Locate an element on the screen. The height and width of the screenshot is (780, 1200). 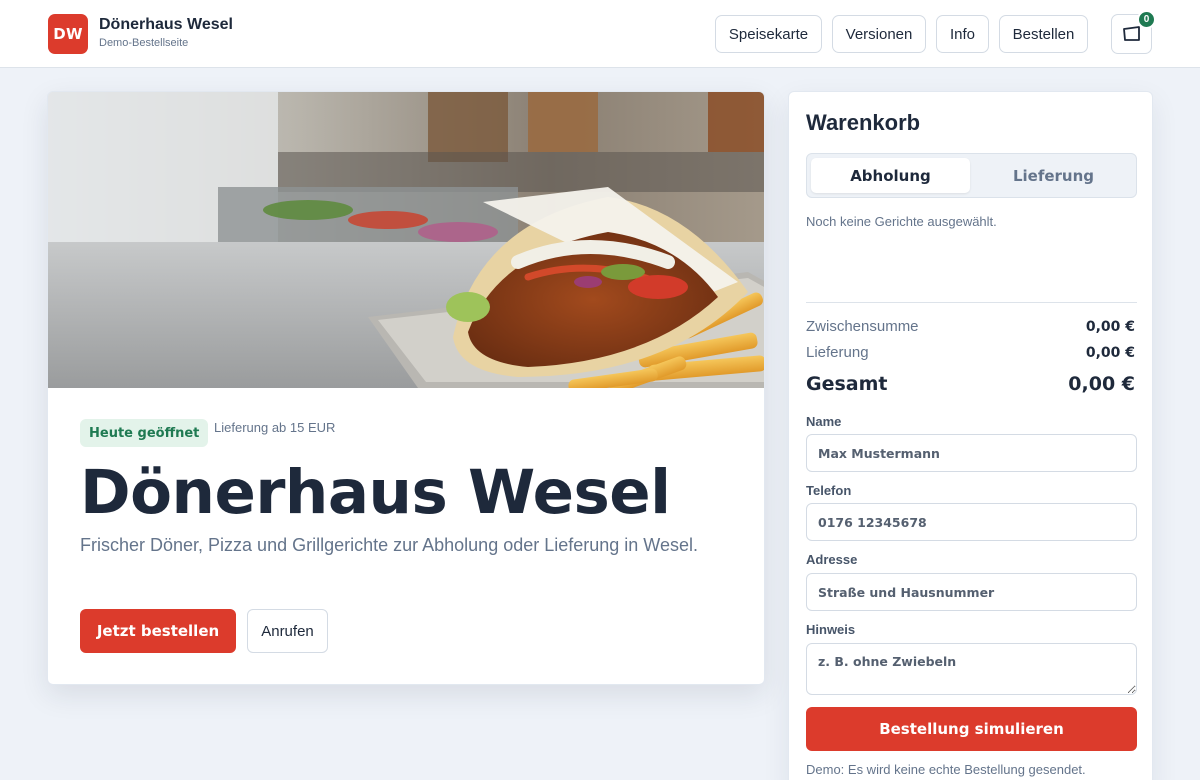
phone-input is located at coordinates (971, 522).